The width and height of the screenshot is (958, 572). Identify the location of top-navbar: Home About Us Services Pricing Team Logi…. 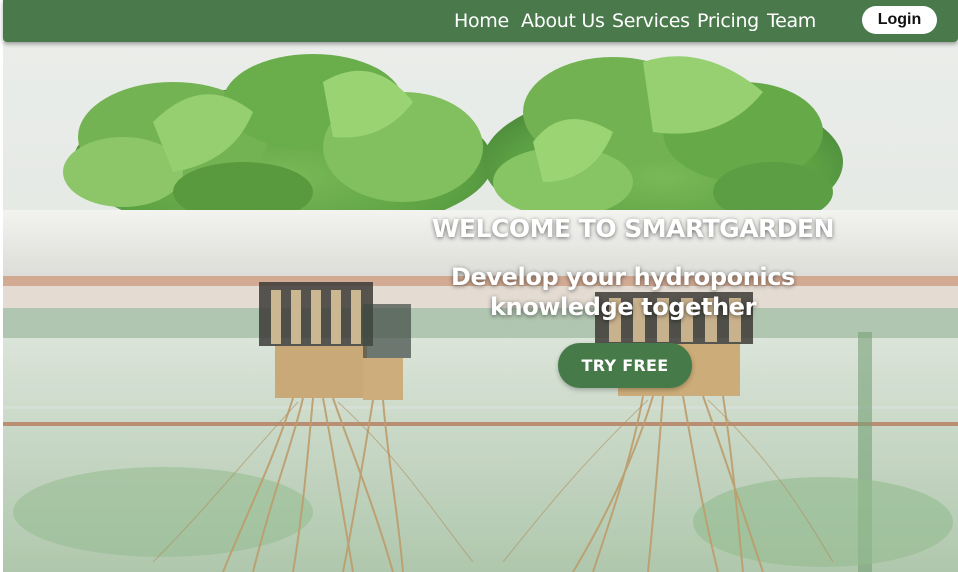
(480, 21).